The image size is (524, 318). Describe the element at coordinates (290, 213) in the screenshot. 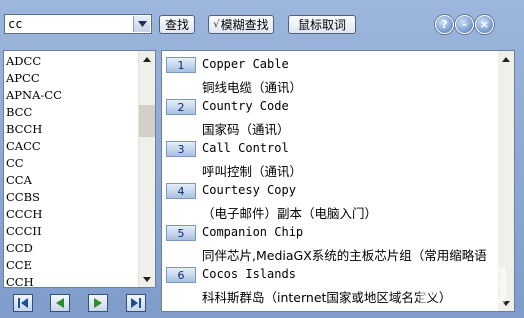

I see `result-chinese: （电子邮件）副本（电脑入门）` at that location.